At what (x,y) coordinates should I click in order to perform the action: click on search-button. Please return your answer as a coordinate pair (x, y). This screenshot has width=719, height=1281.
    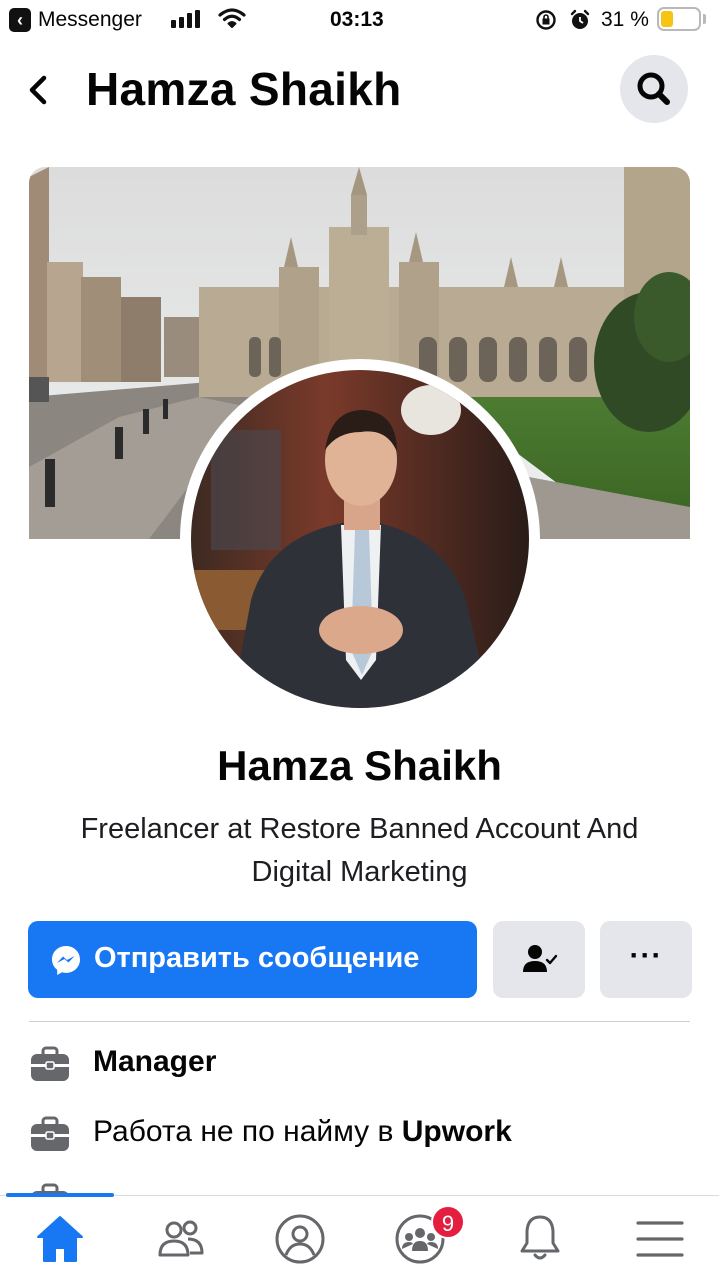
    Looking at the image, I should click on (654, 89).